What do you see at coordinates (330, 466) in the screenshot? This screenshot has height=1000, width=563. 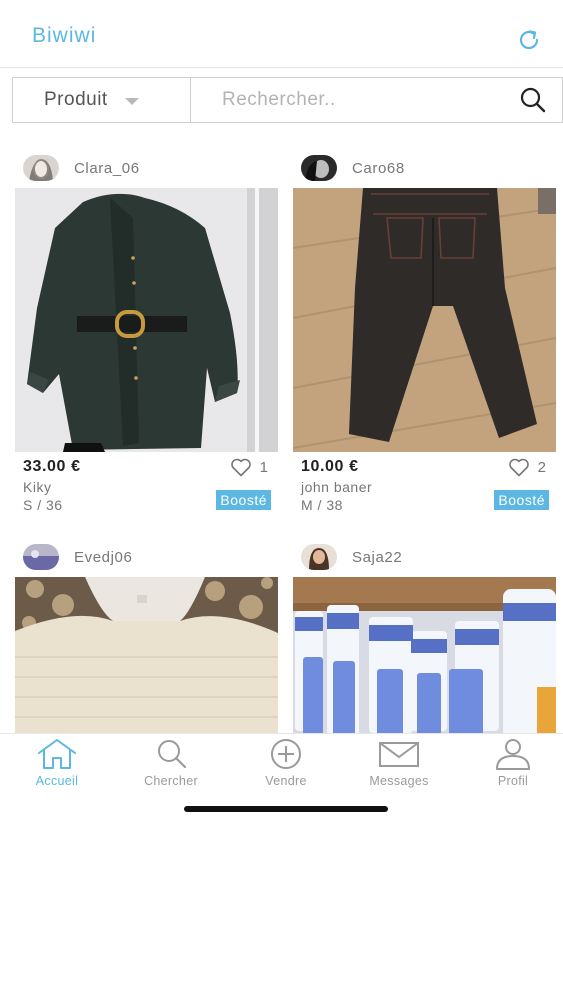 I see `listing-price: 10.00 €` at bounding box center [330, 466].